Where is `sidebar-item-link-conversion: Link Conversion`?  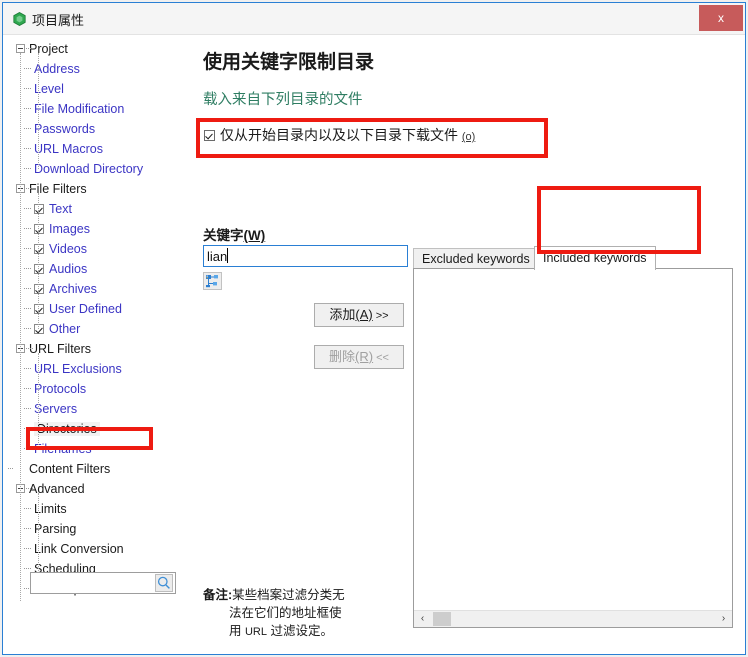
sidebar-item-link-conversion: Link Conversion is located at coordinates (98, 549).